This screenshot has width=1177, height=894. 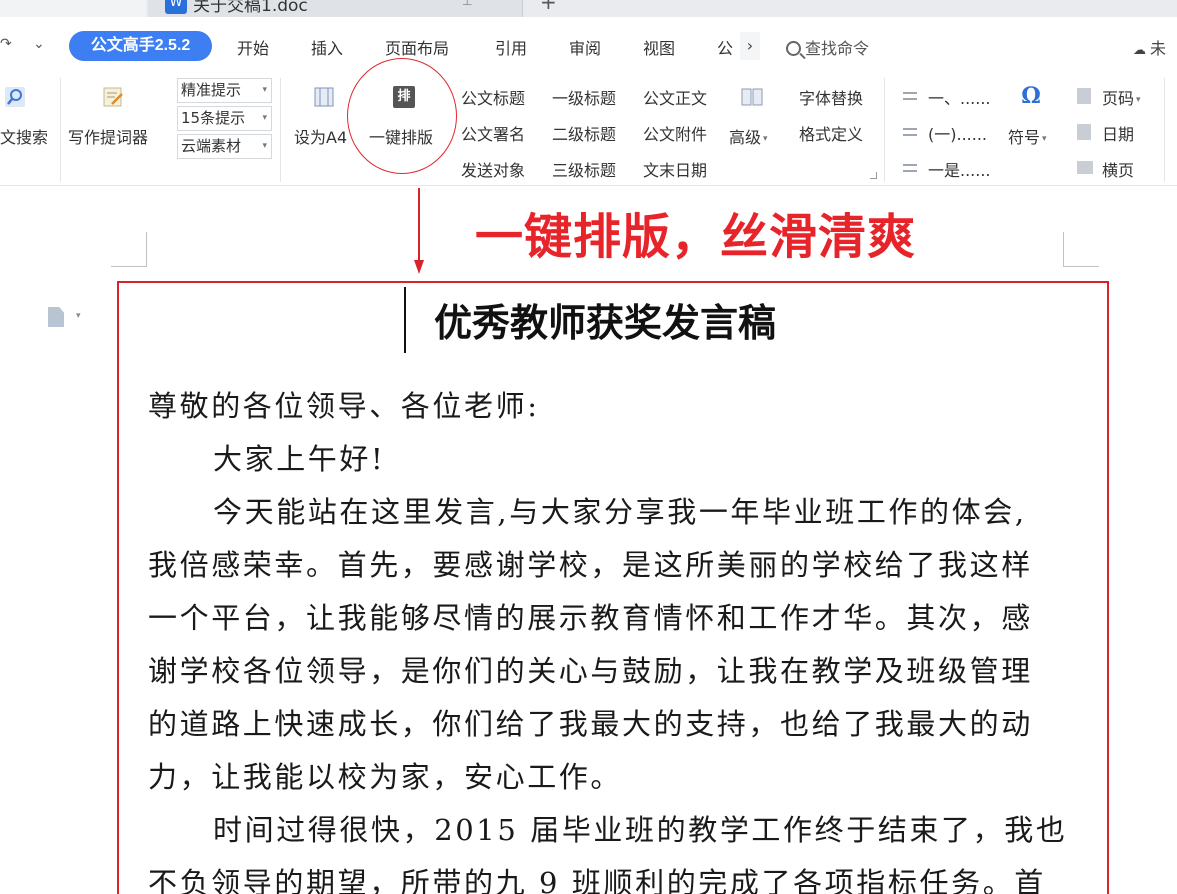 I want to click on cloud-icon: ☁, so click(x=1139, y=50).